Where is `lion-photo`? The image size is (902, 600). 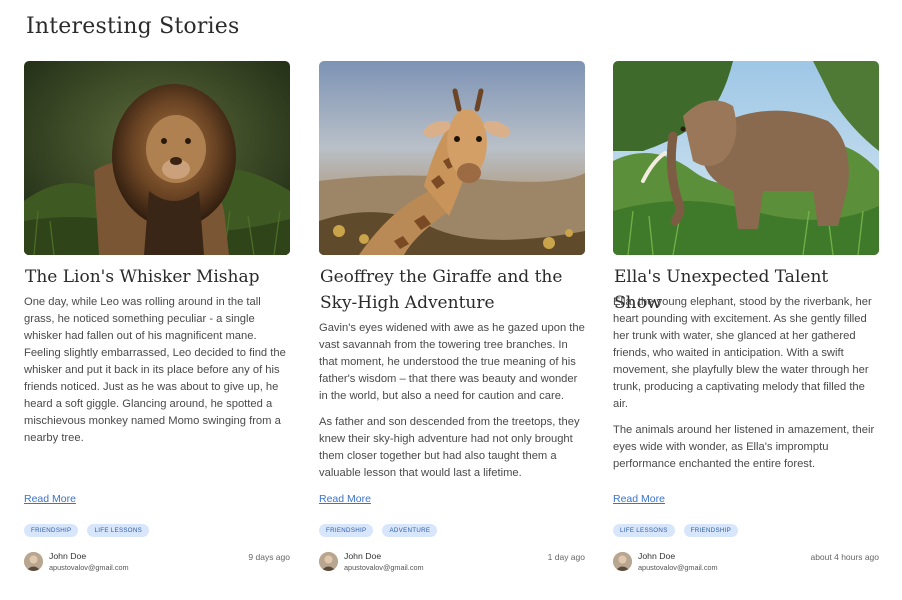
lion-photo is located at coordinates (157, 158).